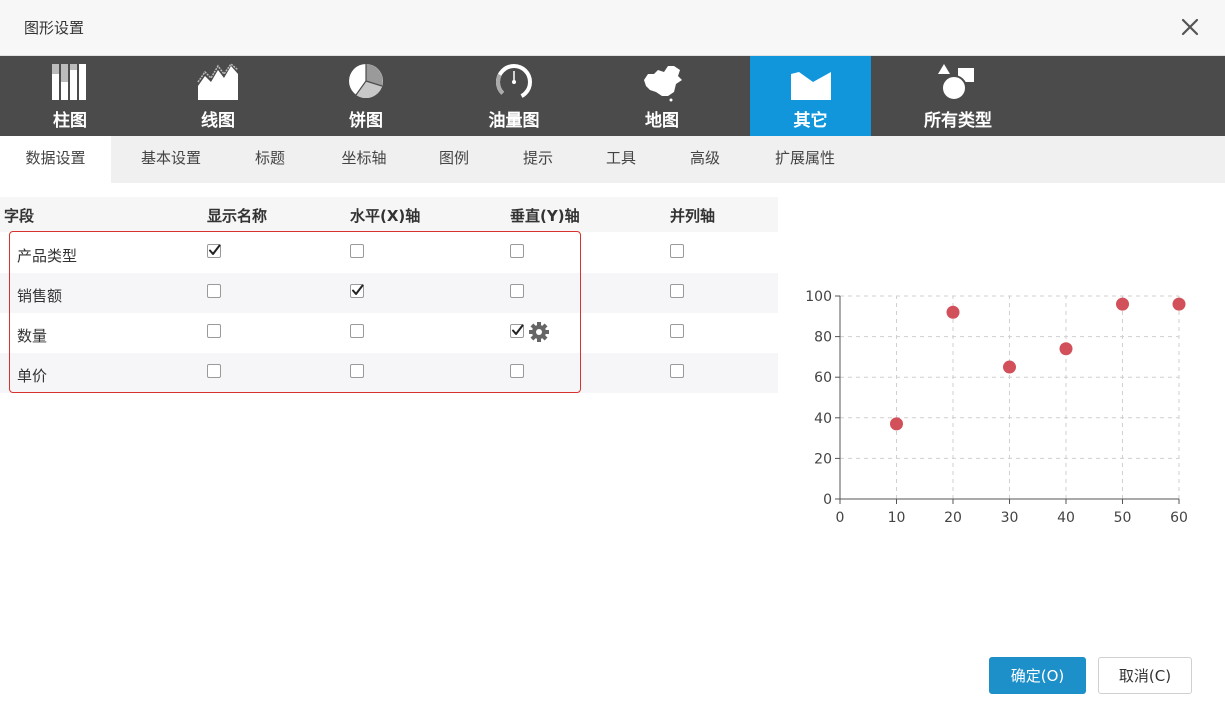 Image resolution: width=1225 pixels, height=712 pixels. What do you see at coordinates (823, 459) in the screenshot?
I see `y-tick-label: 20` at bounding box center [823, 459].